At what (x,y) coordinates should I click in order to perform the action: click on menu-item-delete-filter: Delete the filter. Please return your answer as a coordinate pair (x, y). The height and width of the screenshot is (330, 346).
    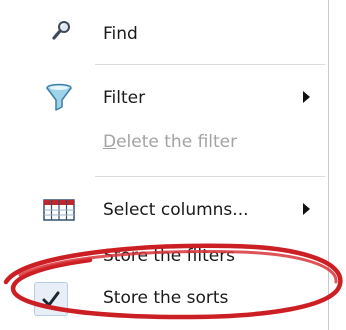
    Looking at the image, I should click on (163, 142).